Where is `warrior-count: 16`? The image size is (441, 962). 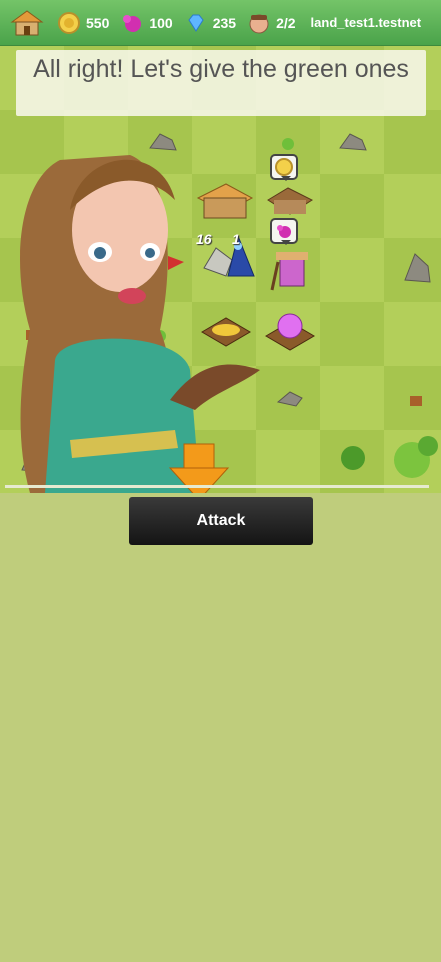 warrior-count: 16 is located at coordinates (204, 239).